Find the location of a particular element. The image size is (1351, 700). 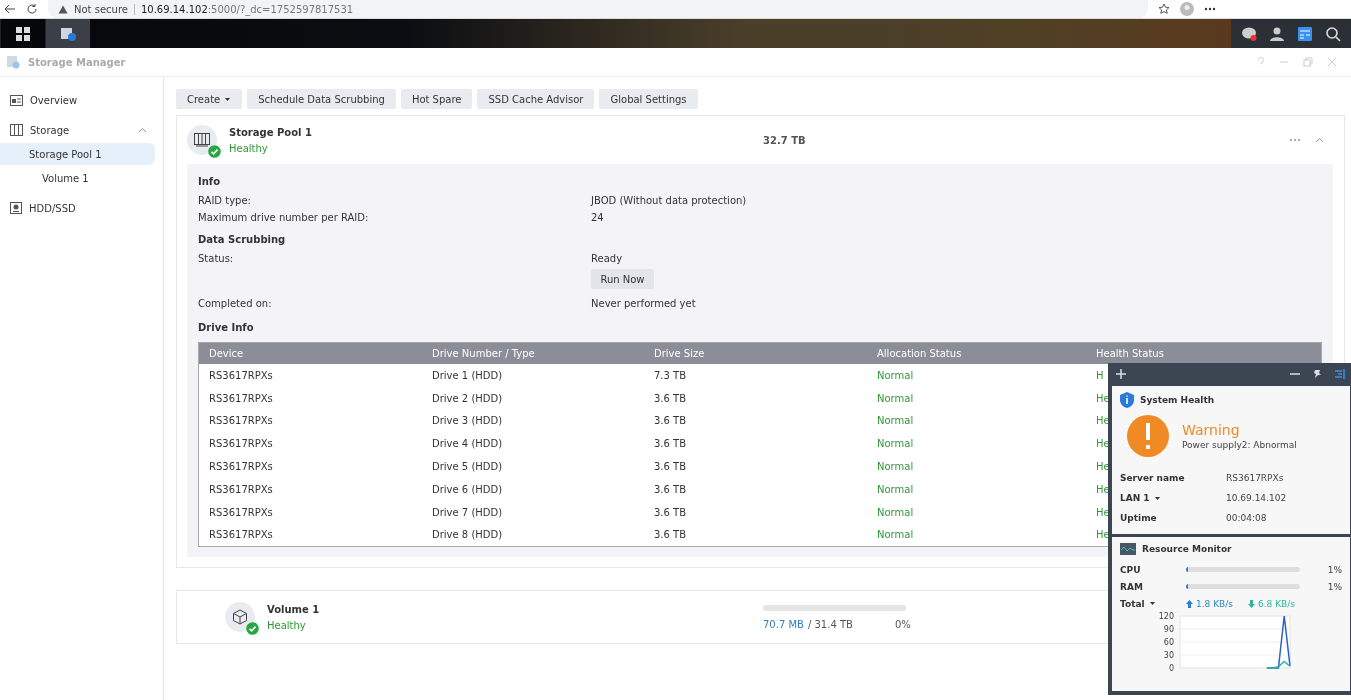

user-icon is located at coordinates (1277, 33).